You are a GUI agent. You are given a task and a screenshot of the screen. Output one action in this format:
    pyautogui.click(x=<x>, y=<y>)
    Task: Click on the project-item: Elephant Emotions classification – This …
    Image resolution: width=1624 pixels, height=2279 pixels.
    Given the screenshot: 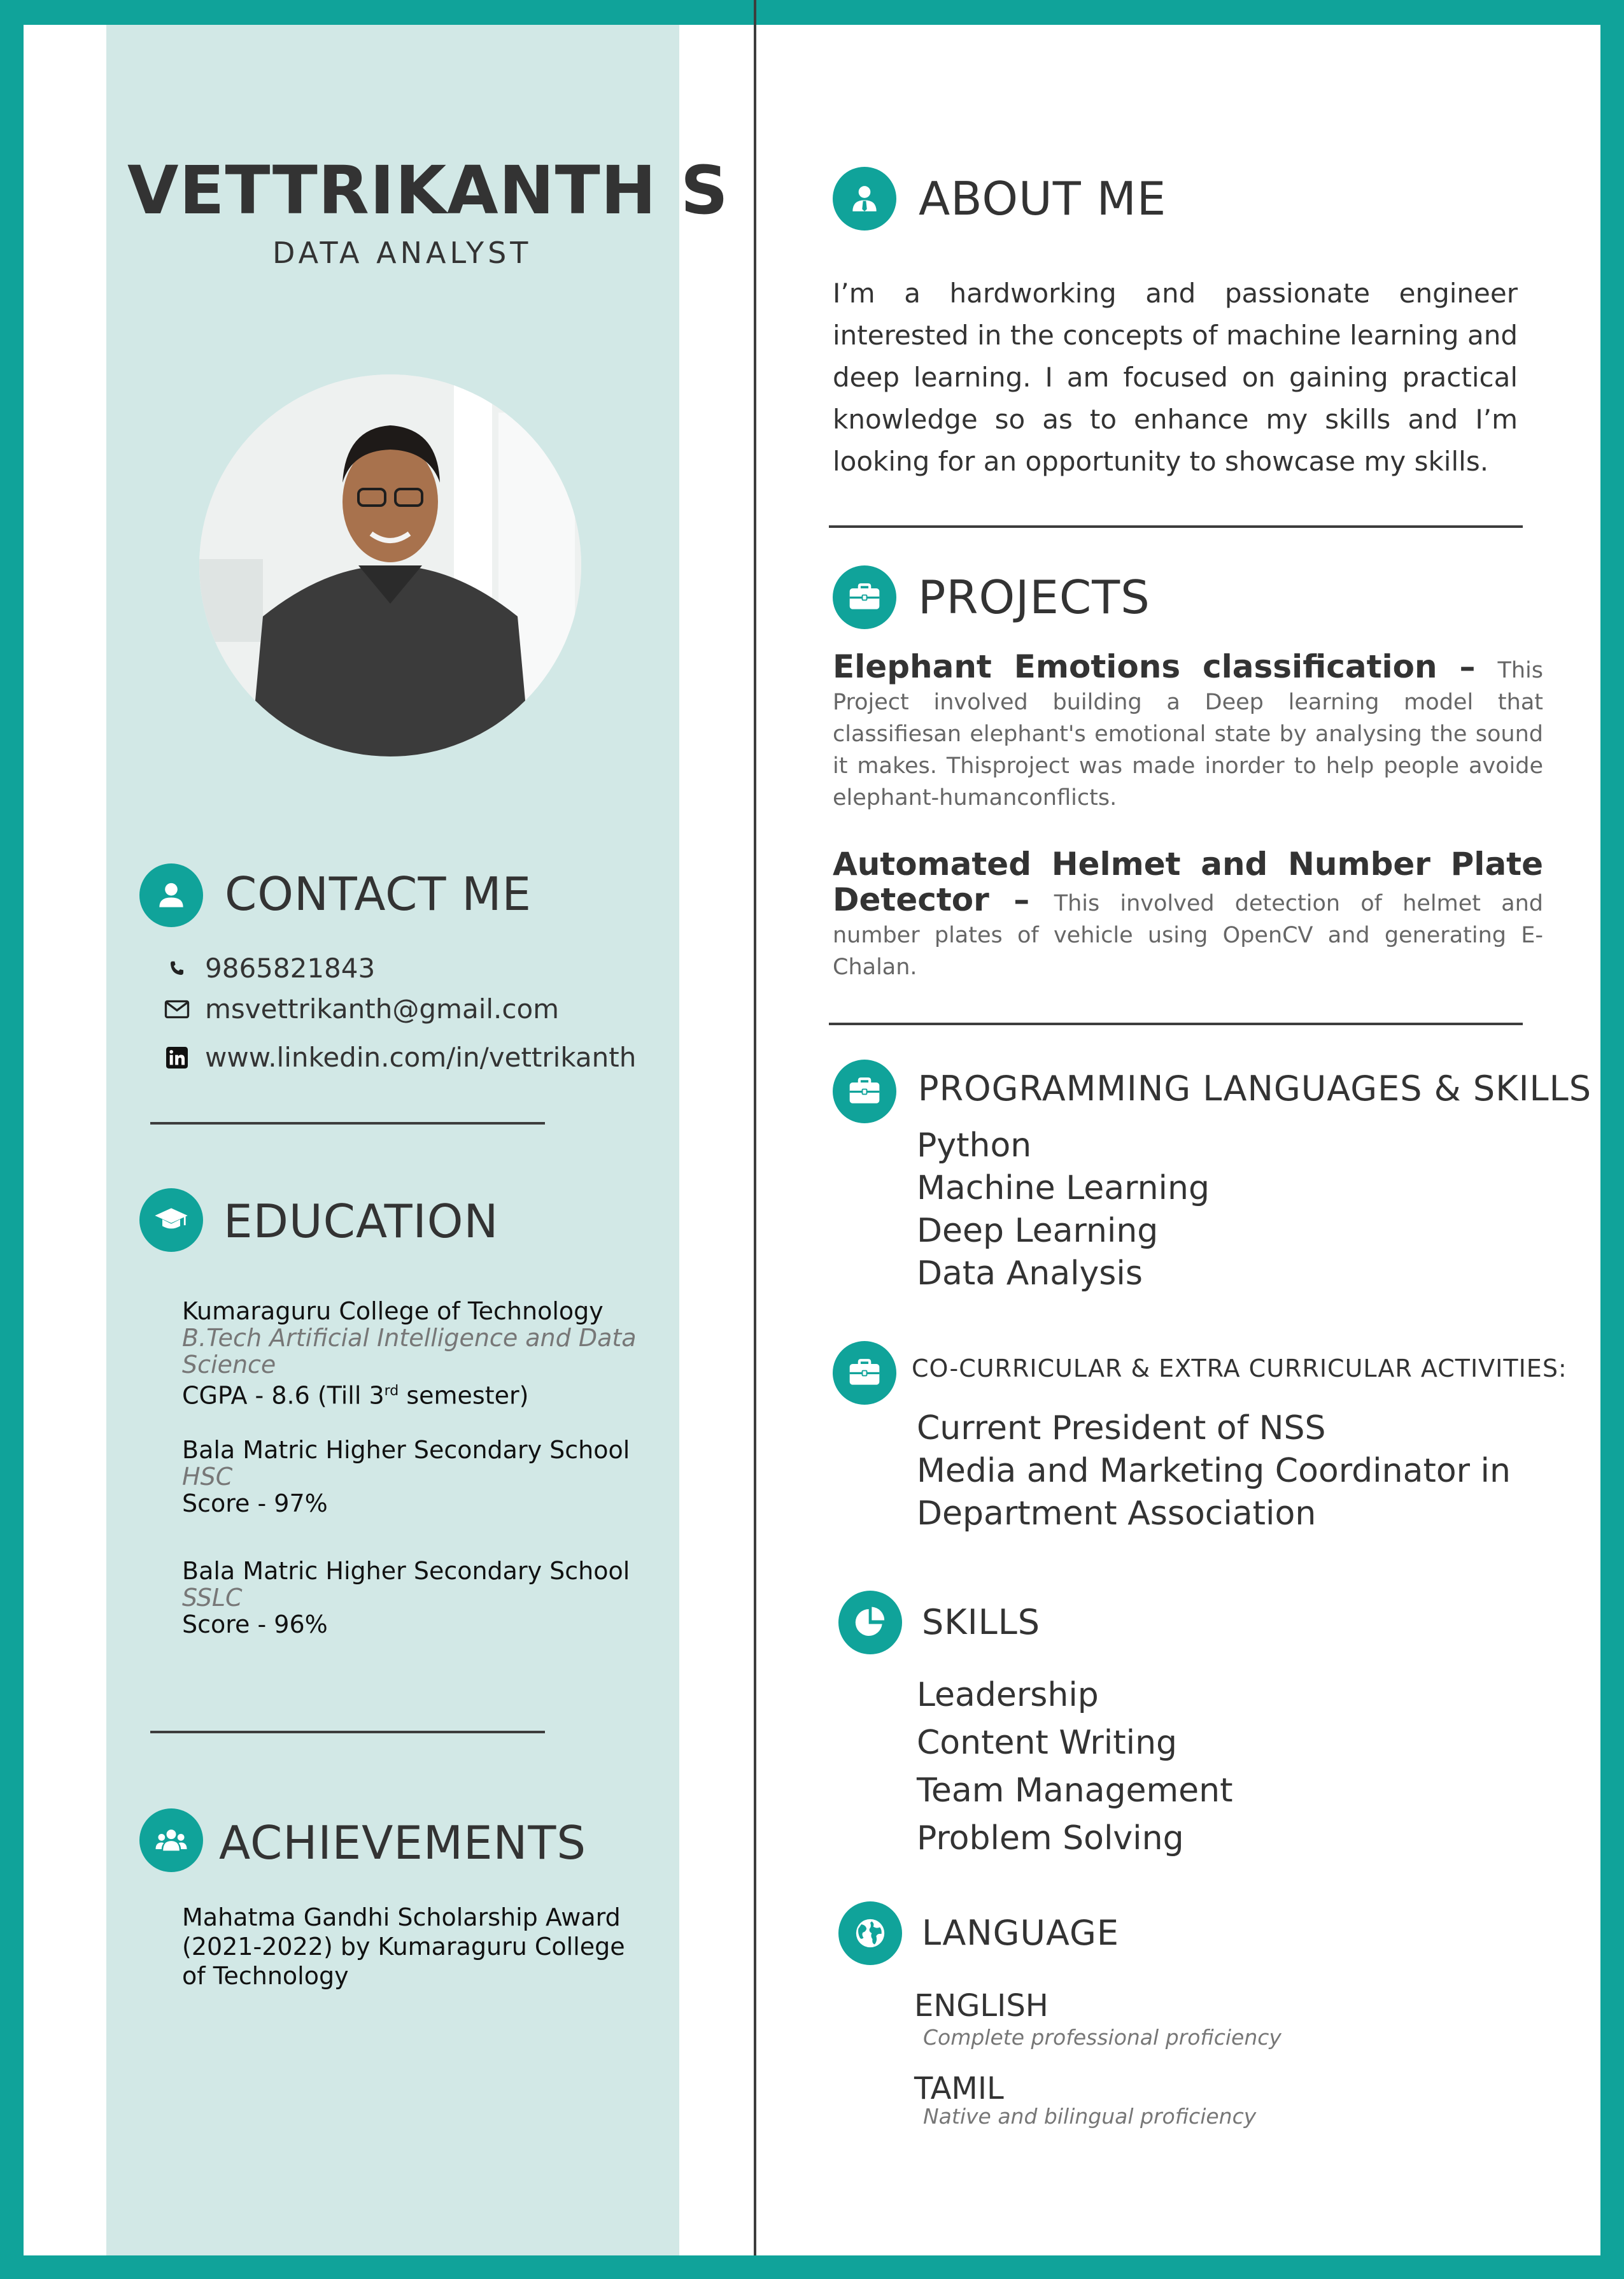 What is the action you would take?
    pyautogui.click(x=1188, y=732)
    